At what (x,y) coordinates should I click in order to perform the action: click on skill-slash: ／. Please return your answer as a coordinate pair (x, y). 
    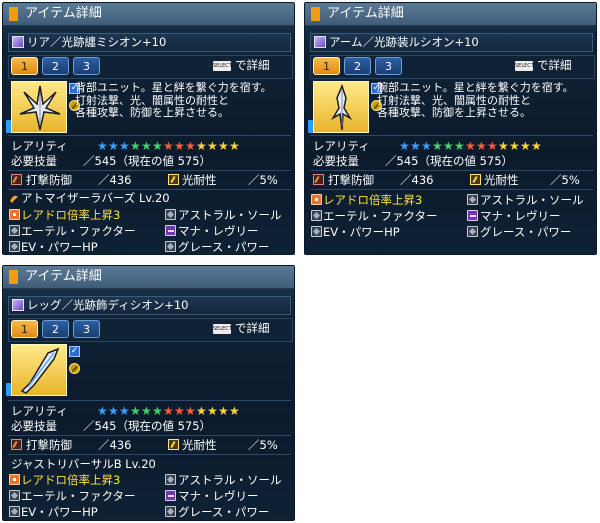
    Looking at the image, I should click on (89, 426).